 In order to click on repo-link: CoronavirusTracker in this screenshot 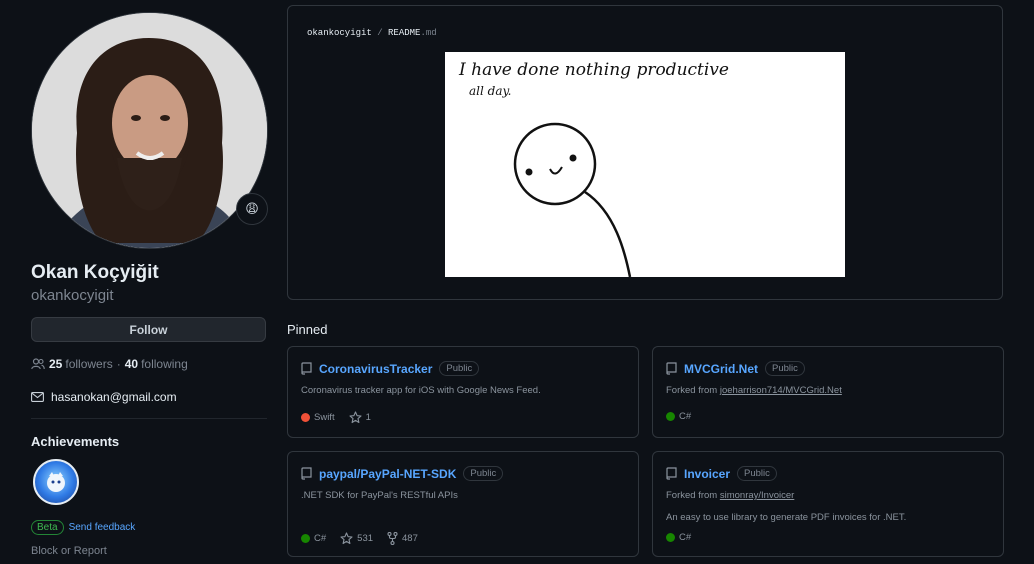, I will do `click(375, 369)`.